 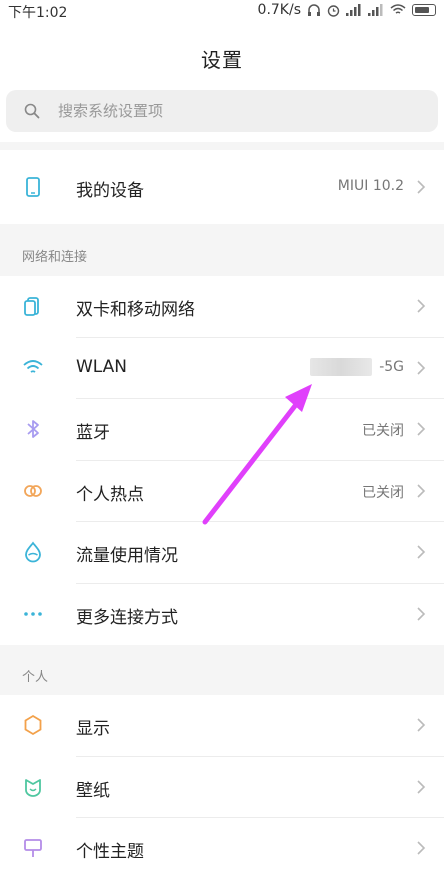 What do you see at coordinates (222, 187) in the screenshot?
I see `my-device-row: 我的设备 MIUI 10.2` at bounding box center [222, 187].